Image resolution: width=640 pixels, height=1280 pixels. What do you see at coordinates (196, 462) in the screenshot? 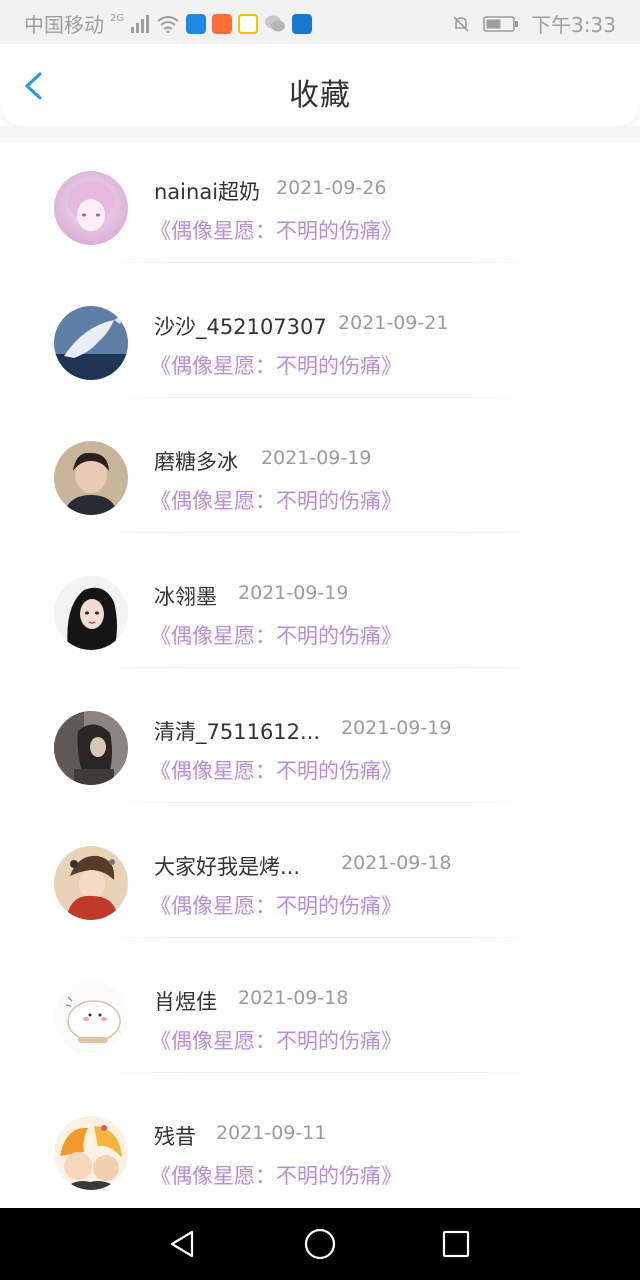
I see `user-name: 磨糖多冰` at bounding box center [196, 462].